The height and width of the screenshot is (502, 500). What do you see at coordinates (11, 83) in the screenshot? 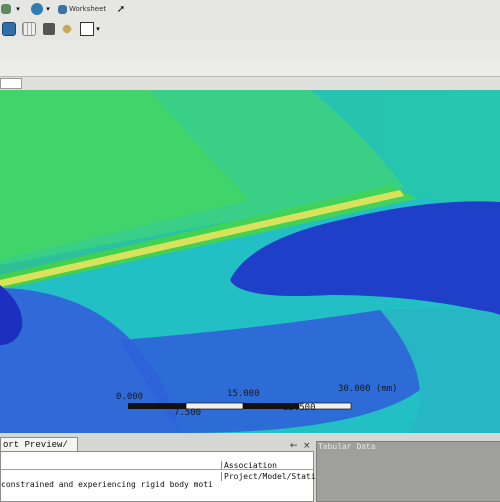
I see `view-selector-input` at bounding box center [11, 83].